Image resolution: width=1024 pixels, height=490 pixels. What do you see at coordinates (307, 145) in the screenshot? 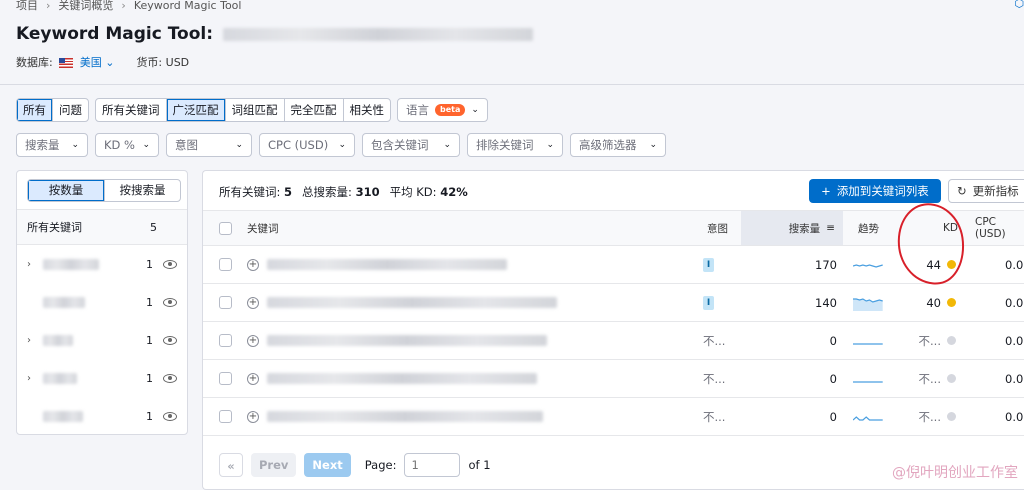
I see `filter-cpc: CPC (USD) ⌄` at bounding box center [307, 145].